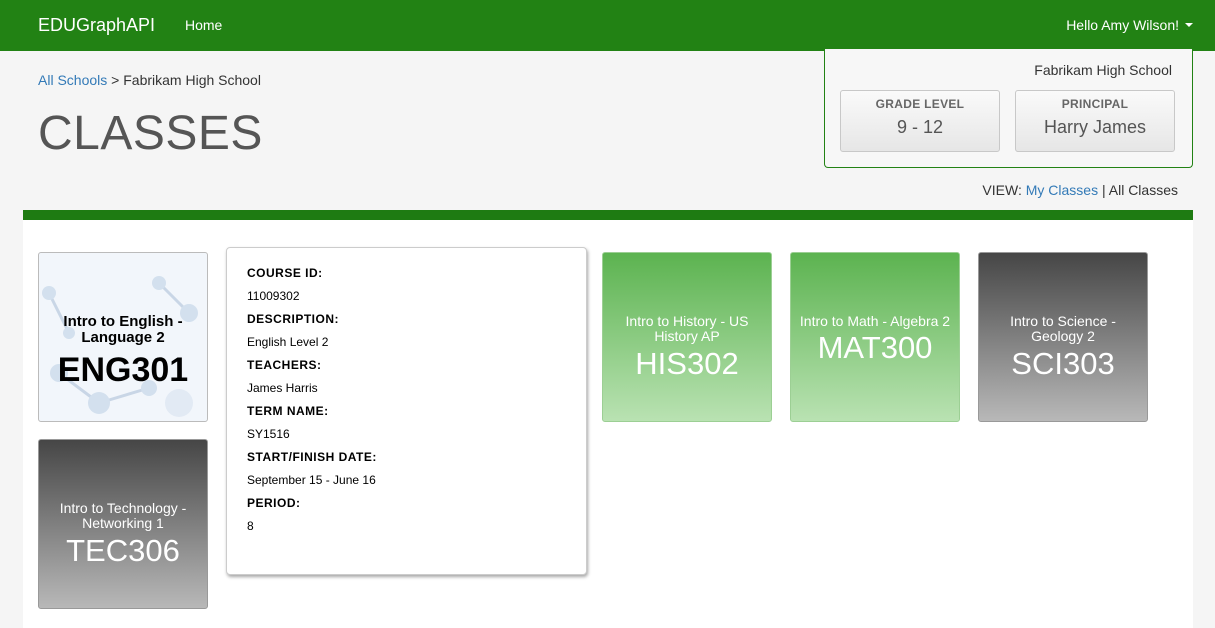 The width and height of the screenshot is (1215, 628). I want to click on class-code: ENG301, so click(123, 370).